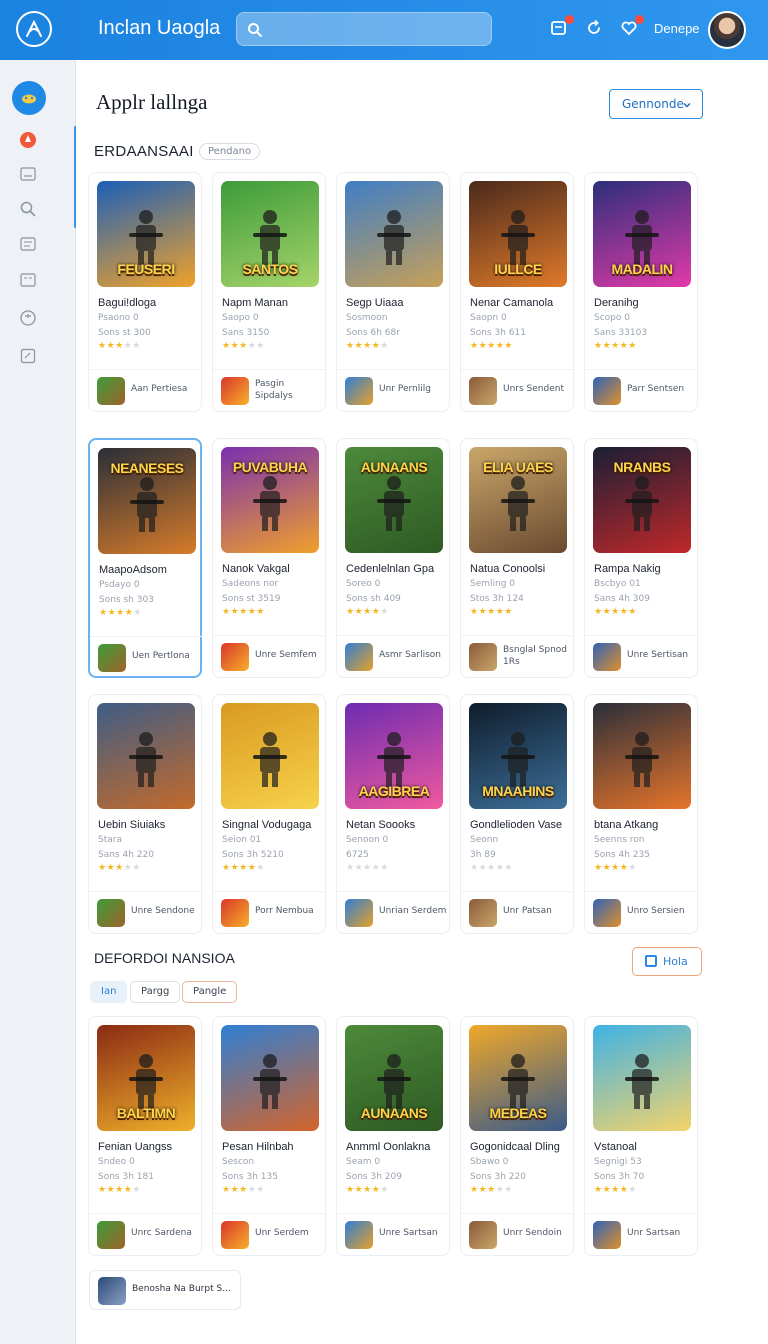 Image resolution: width=768 pixels, height=1344 pixels. I want to click on card-action-row: Unr Sartsan, so click(641, 1234).